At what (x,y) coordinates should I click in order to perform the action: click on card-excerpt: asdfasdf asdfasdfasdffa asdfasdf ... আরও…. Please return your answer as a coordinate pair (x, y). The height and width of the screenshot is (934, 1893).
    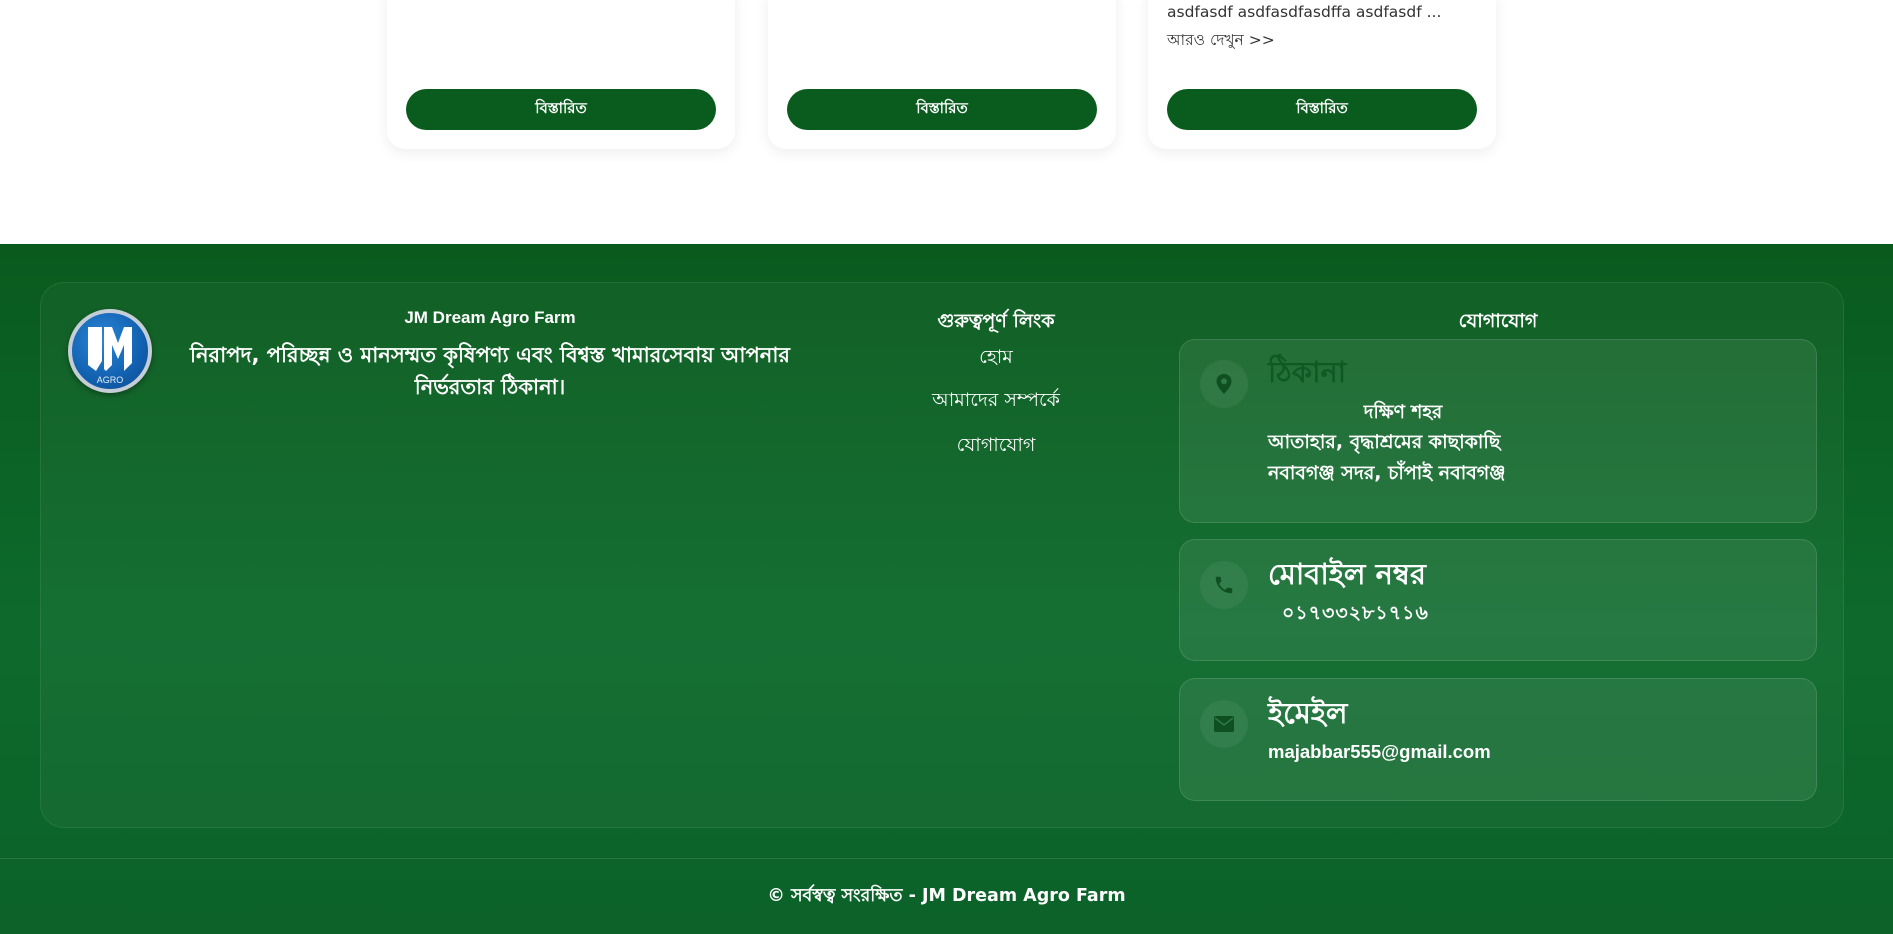
    Looking at the image, I should click on (1304, 26).